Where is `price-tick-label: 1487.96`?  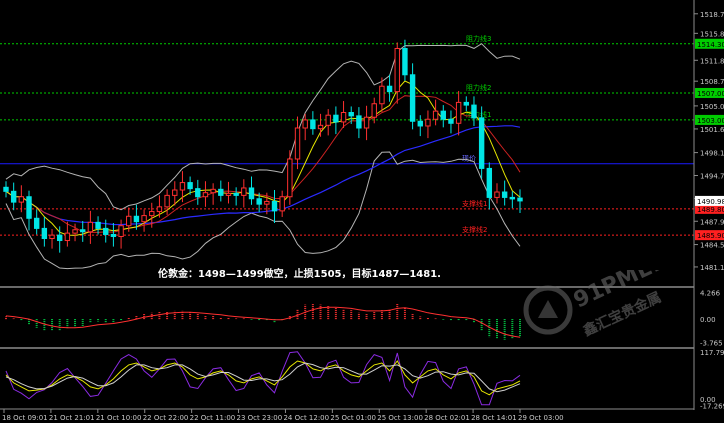 price-tick-label: 1487.96 is located at coordinates (712, 222).